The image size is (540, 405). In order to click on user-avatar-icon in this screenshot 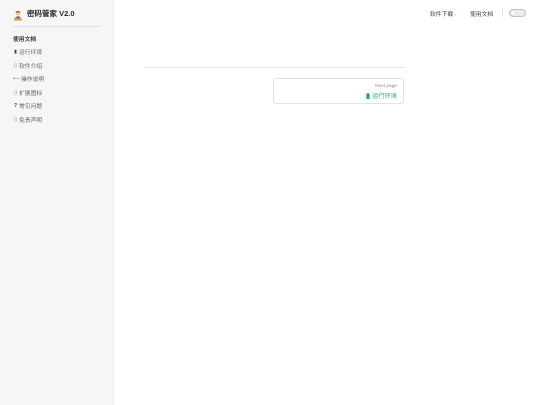, I will do `click(18, 14)`.